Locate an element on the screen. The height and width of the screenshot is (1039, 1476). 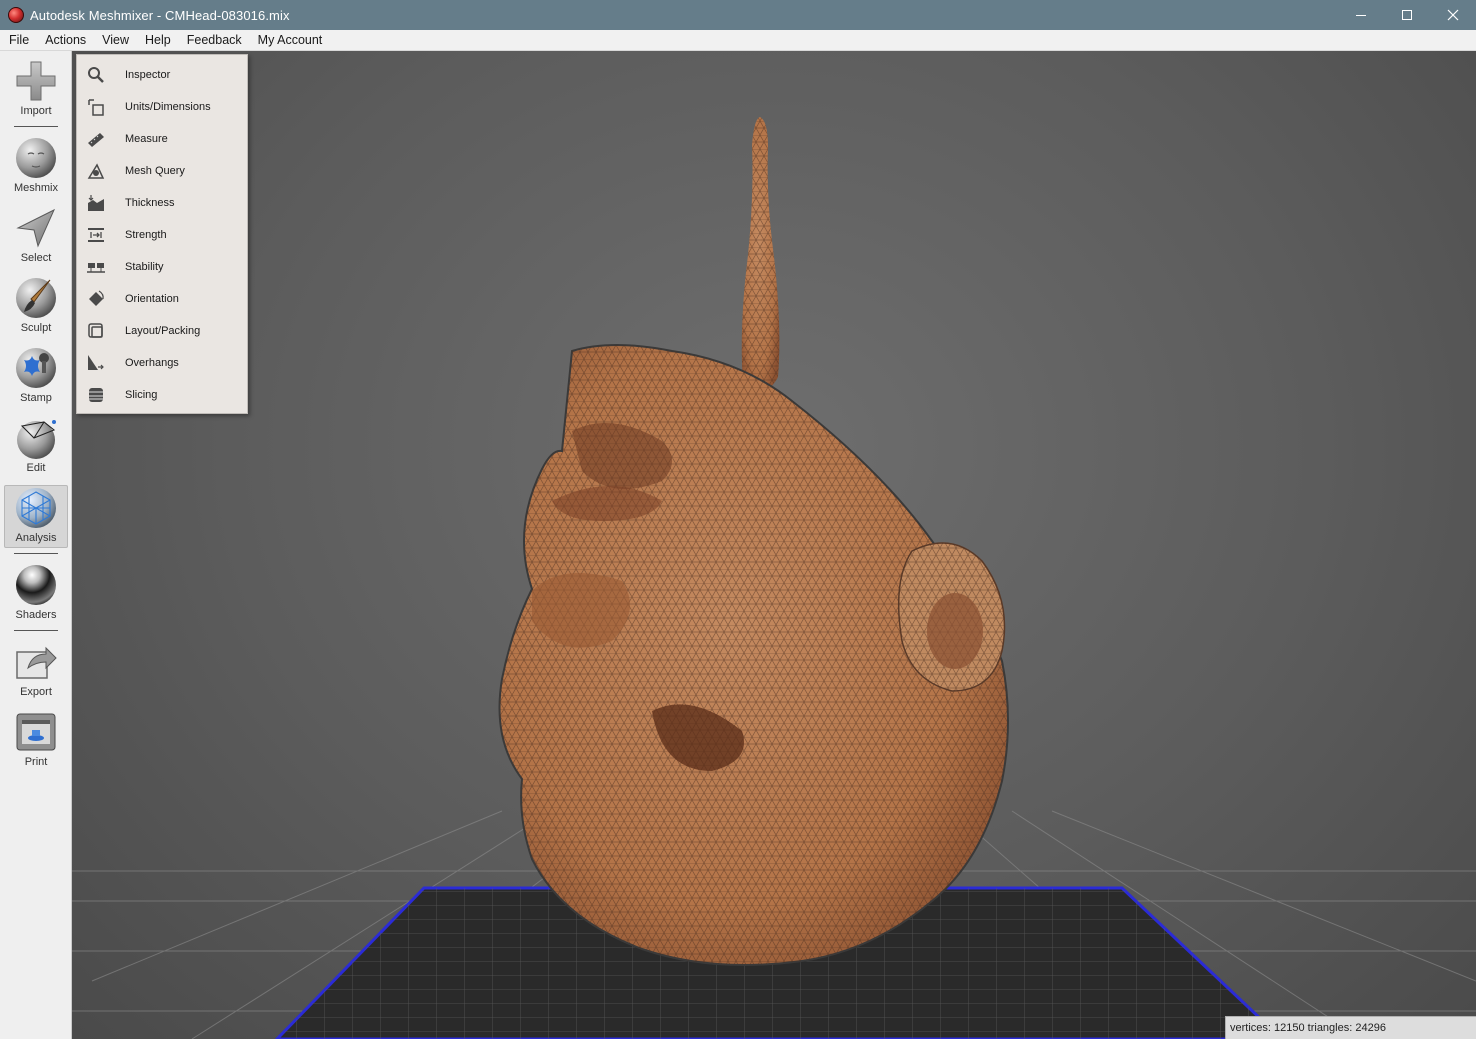
close-icon is located at coordinates (1453, 15).